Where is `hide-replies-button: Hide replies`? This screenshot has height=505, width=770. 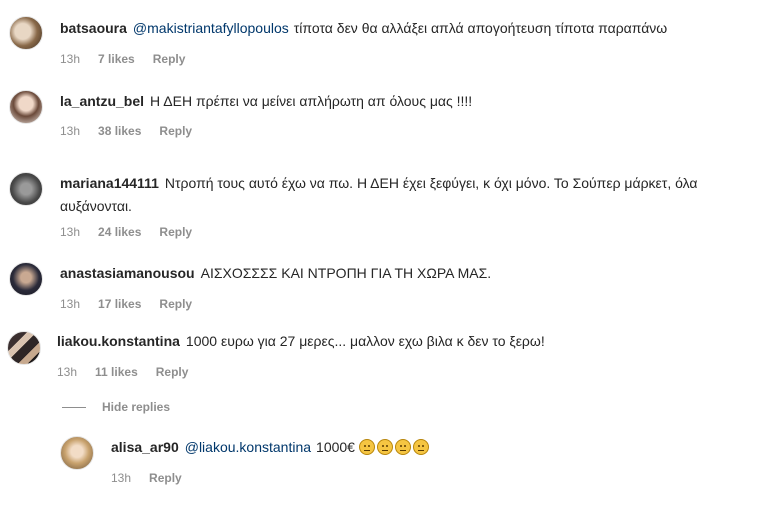 hide-replies-button: Hide replies is located at coordinates (116, 407).